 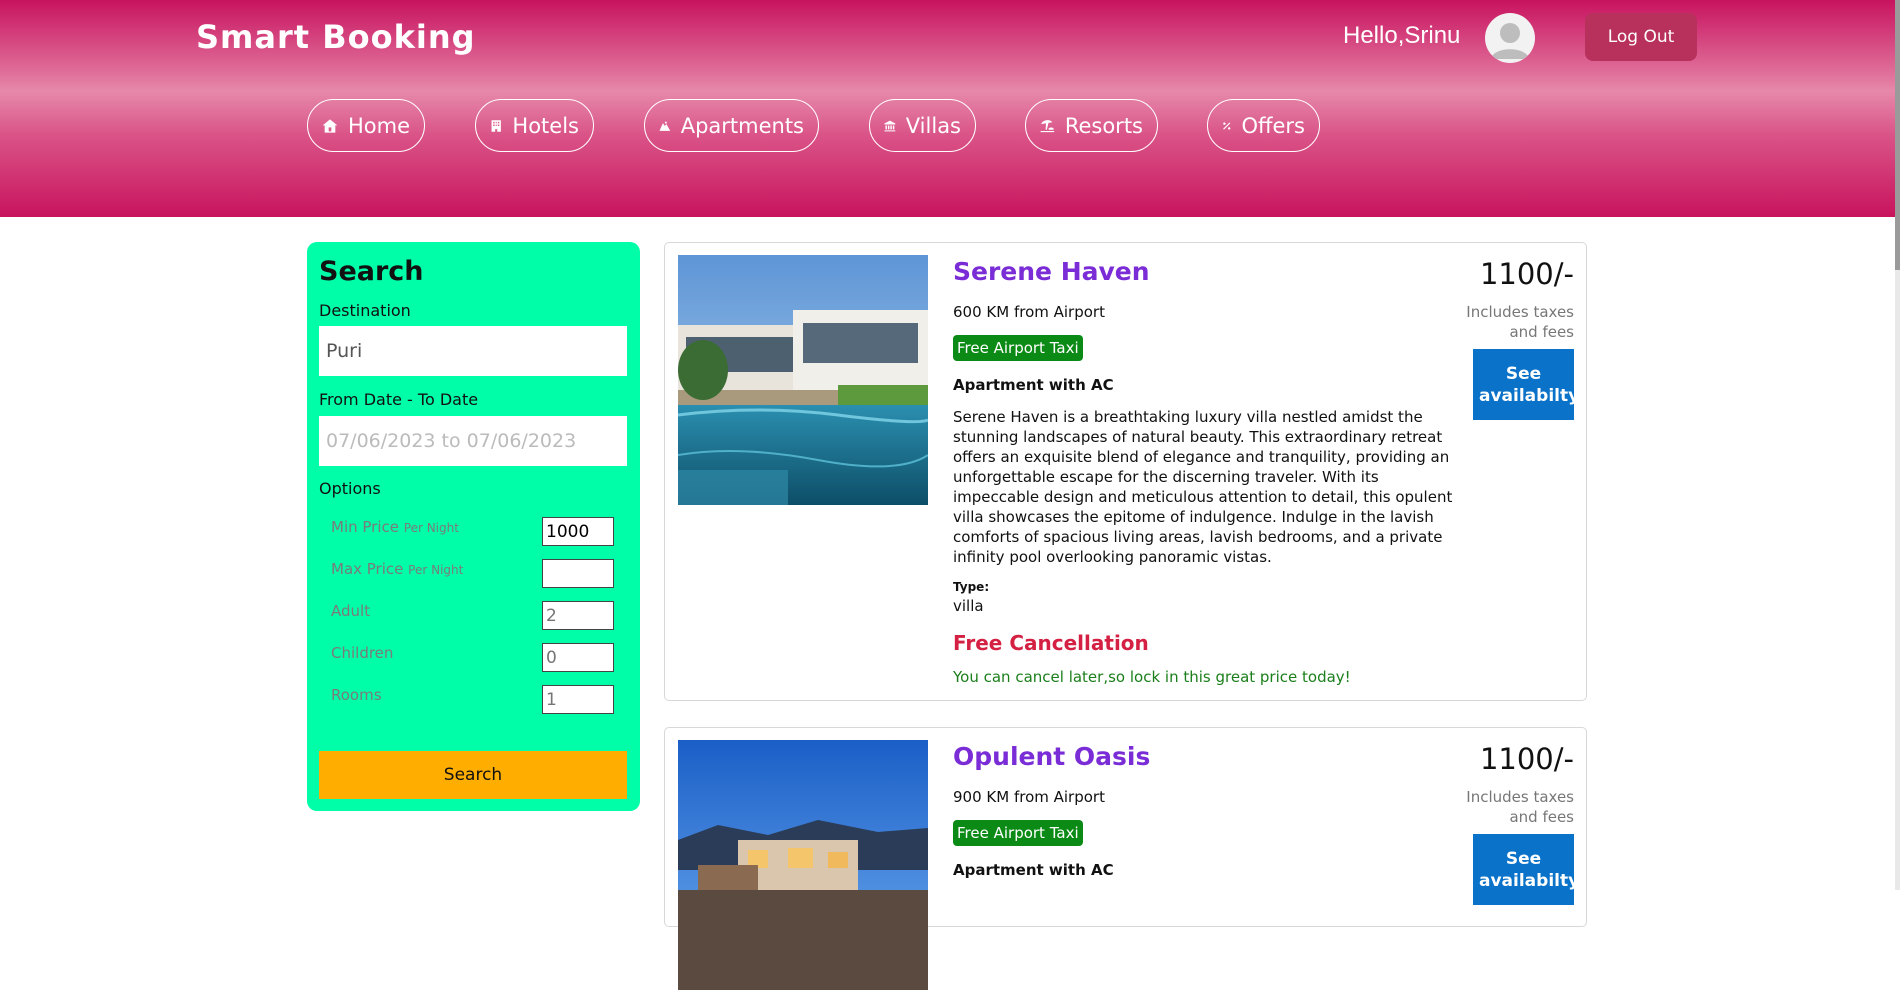 What do you see at coordinates (578, 573) in the screenshot?
I see `max-price-input` at bounding box center [578, 573].